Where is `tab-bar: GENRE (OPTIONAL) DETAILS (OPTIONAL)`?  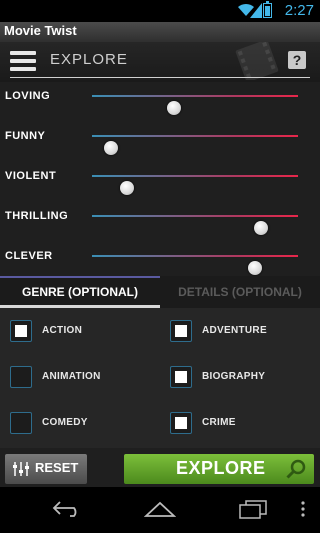 tab-bar: GENRE (OPTIONAL) DETAILS (OPTIONAL) is located at coordinates (160, 292).